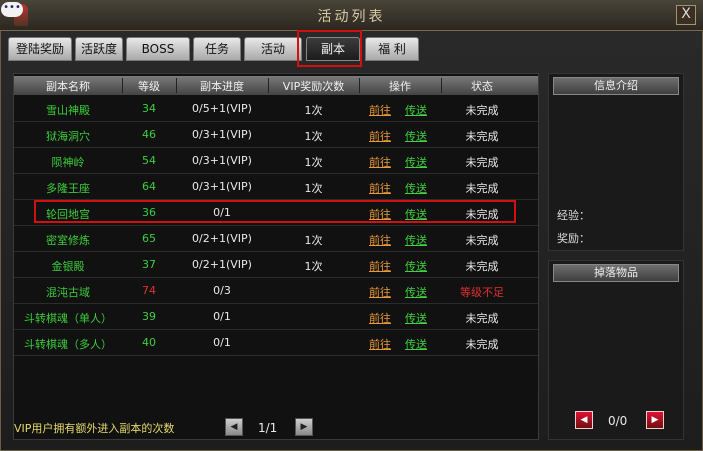 The image size is (703, 451). What do you see at coordinates (482, 292) in the screenshot?
I see `dungeon-status: 等级不足` at bounding box center [482, 292].